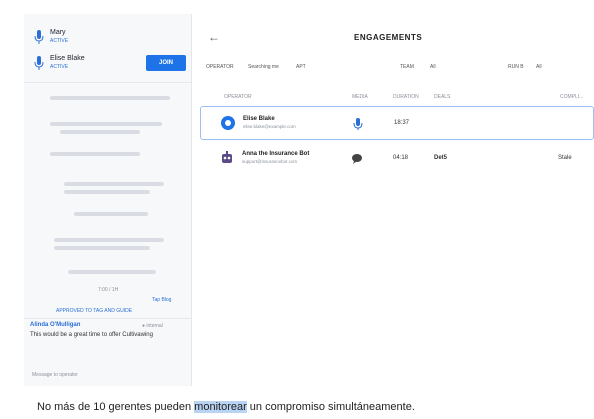  I want to click on tap-blog-link: Tap Blog, so click(161, 300).